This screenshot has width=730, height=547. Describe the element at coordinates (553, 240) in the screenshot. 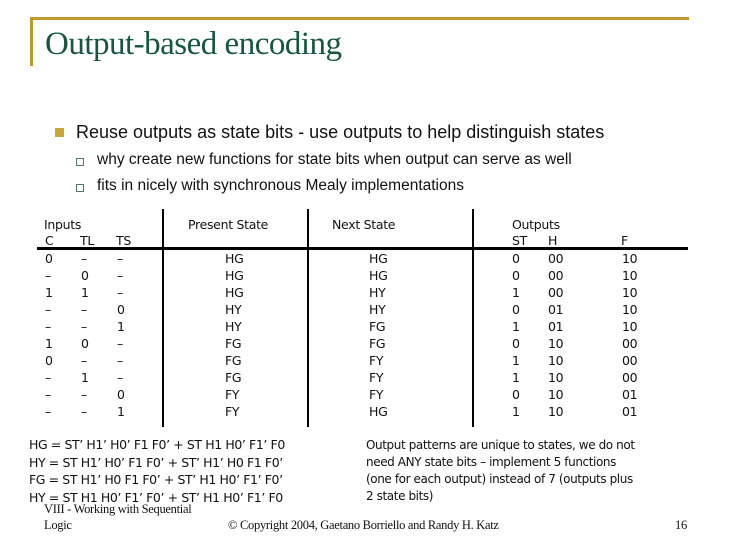

I see `col-header-h: H` at that location.